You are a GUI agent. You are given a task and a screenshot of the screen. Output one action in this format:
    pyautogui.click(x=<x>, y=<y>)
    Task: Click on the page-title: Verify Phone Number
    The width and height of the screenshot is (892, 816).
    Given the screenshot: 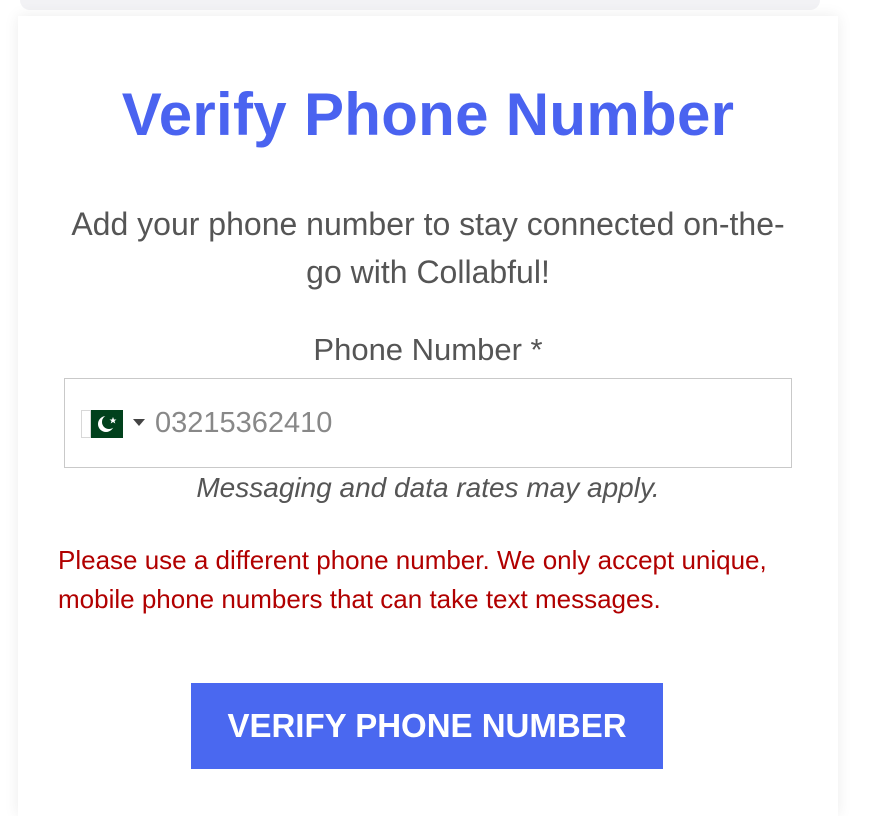 What is the action you would take?
    pyautogui.click(x=428, y=114)
    